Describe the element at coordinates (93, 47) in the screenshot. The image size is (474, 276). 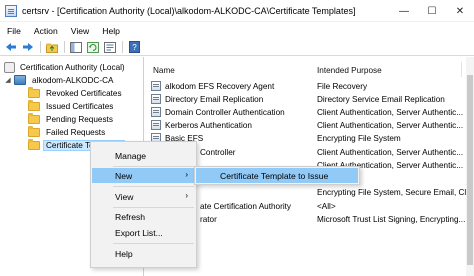
I see `refresh-icon` at that location.